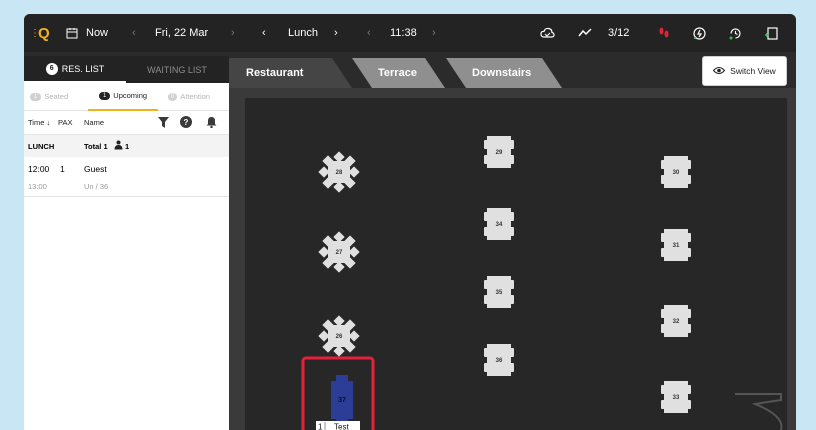 The height and width of the screenshot is (430, 816). I want to click on table-34: 34, so click(499, 224).